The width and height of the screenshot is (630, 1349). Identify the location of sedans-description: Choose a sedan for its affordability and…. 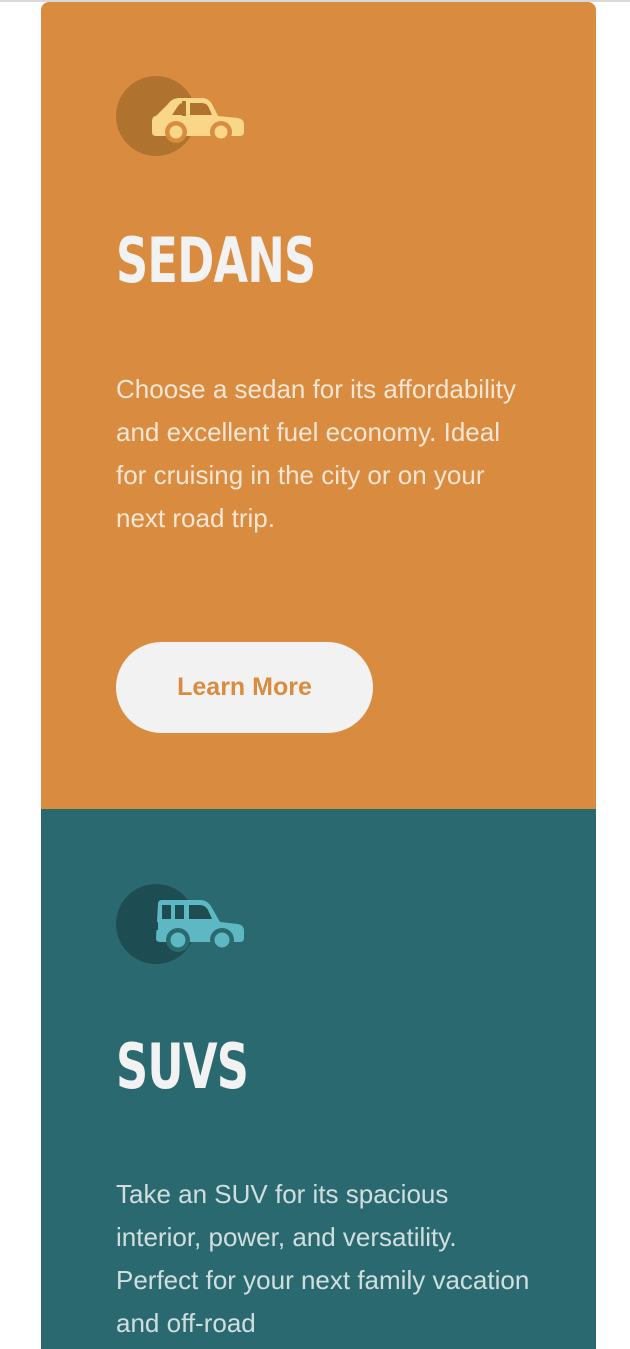
(316, 453).